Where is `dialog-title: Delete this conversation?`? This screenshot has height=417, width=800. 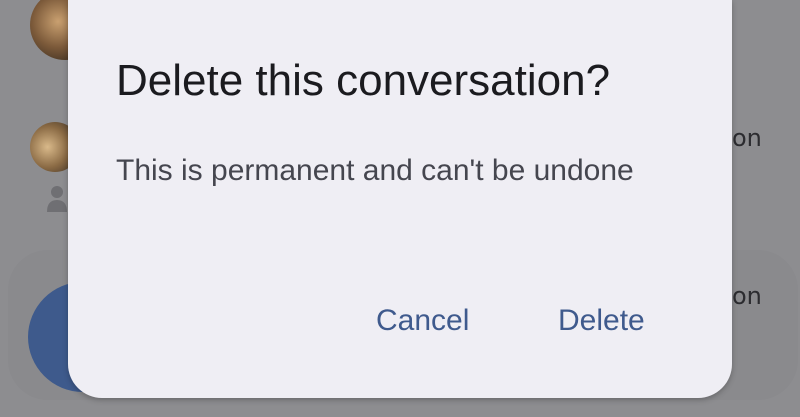 dialog-title: Delete this conversation? is located at coordinates (363, 80).